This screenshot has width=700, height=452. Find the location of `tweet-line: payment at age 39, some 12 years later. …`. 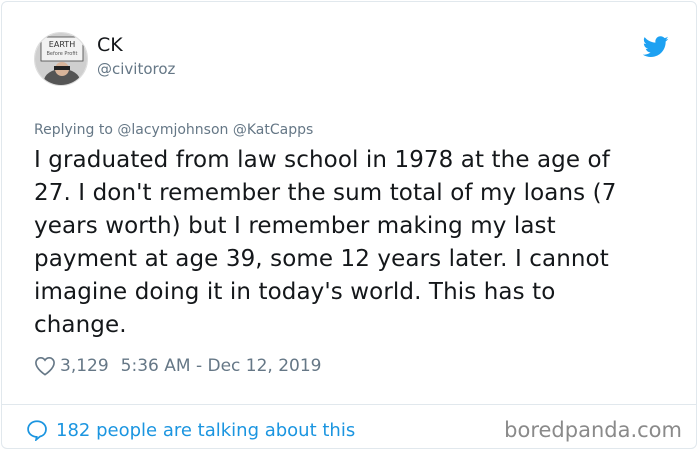

tweet-line: payment at age 39, some 12 years later. … is located at coordinates (321, 259).